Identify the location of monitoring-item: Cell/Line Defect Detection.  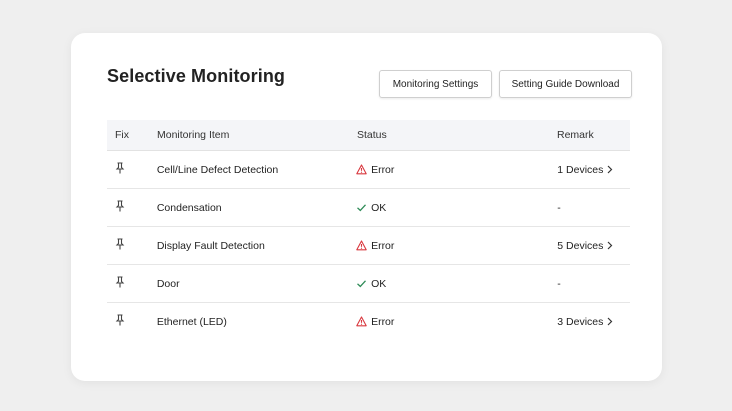
(217, 169).